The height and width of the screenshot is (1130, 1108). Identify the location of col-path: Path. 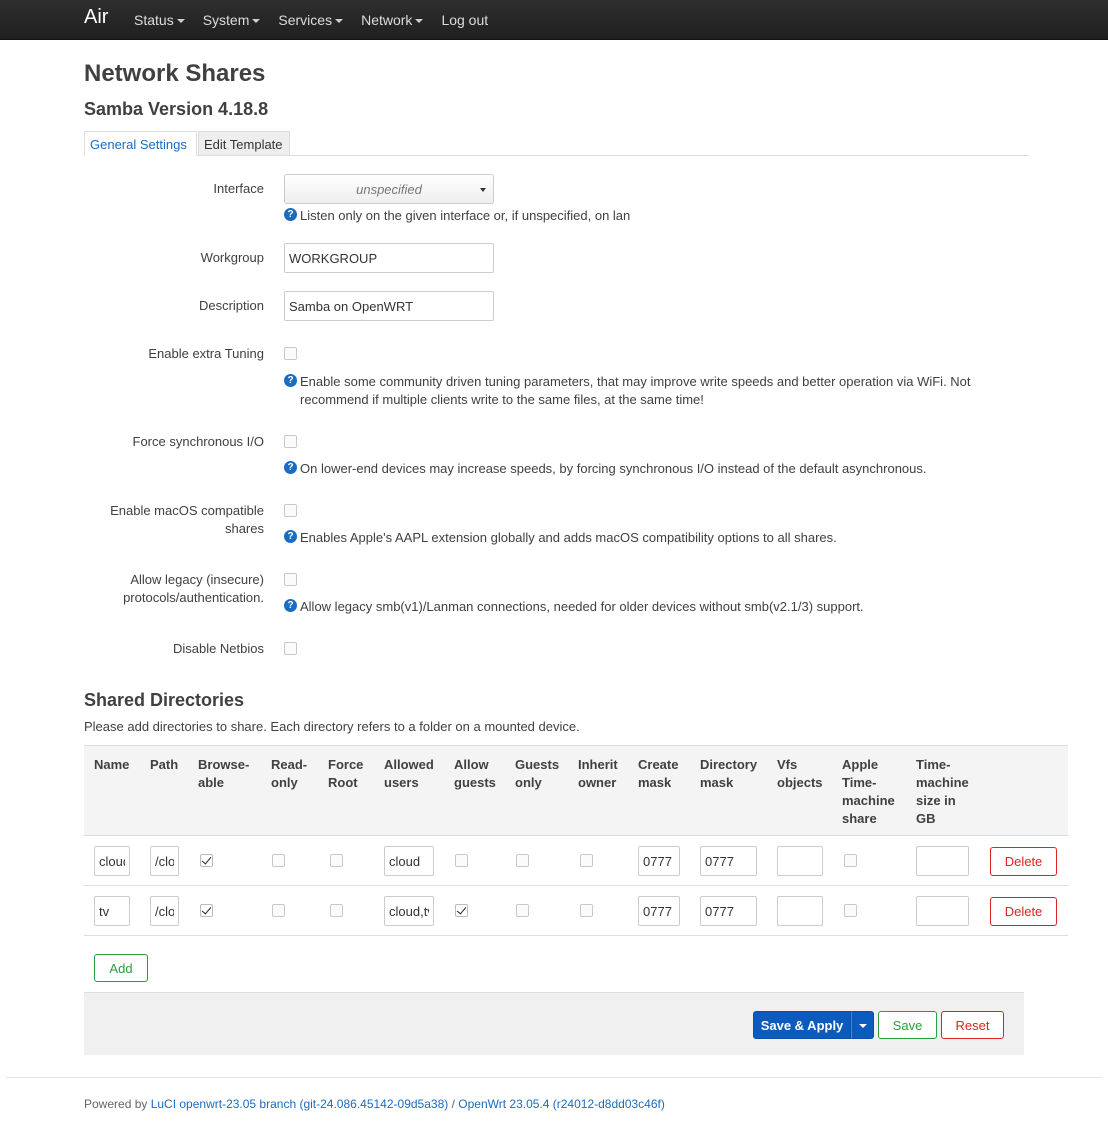
(164, 764).